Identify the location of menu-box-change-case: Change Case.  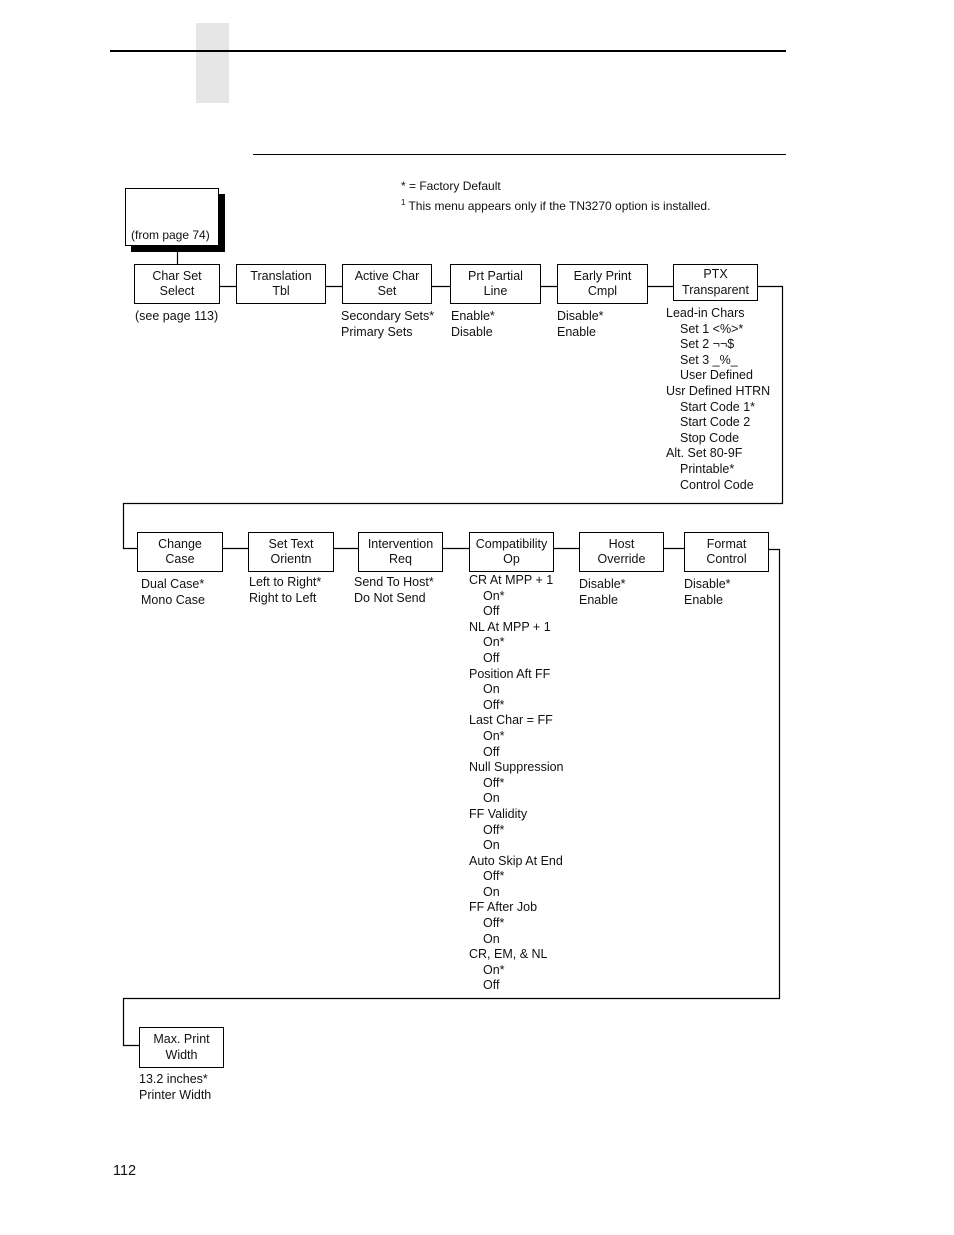
(180, 552).